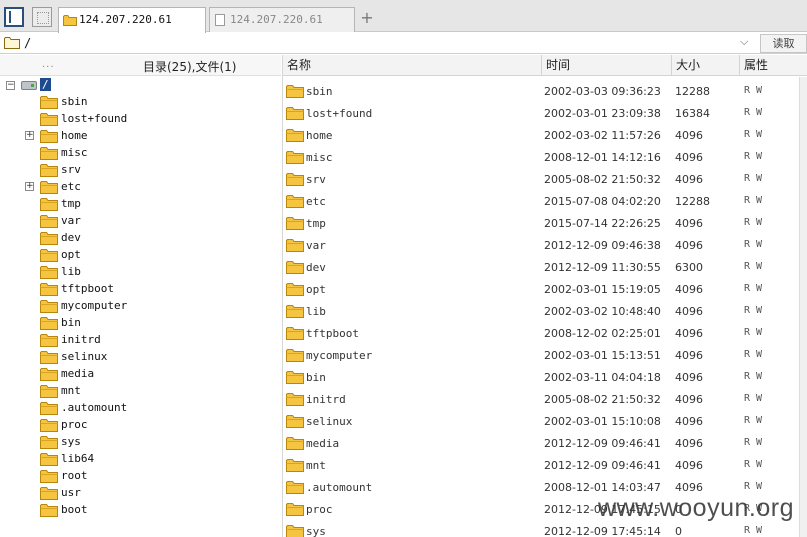  What do you see at coordinates (545, 90) in the screenshot?
I see `file-row: sbin 2002-03-03 09:36:23 12288 R W` at bounding box center [545, 90].